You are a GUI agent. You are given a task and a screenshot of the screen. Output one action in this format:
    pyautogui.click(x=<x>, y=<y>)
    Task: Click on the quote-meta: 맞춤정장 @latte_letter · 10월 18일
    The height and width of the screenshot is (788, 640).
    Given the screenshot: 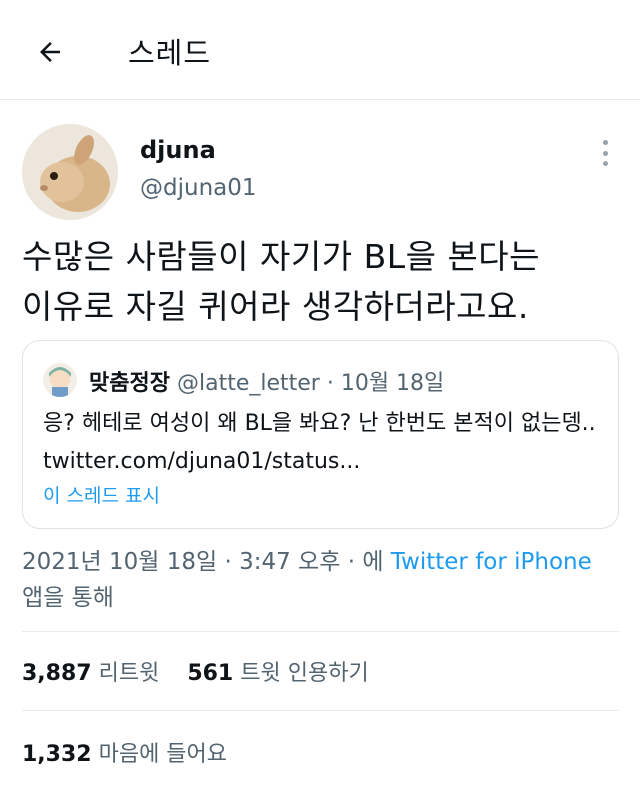 What is the action you would take?
    pyautogui.click(x=266, y=381)
    